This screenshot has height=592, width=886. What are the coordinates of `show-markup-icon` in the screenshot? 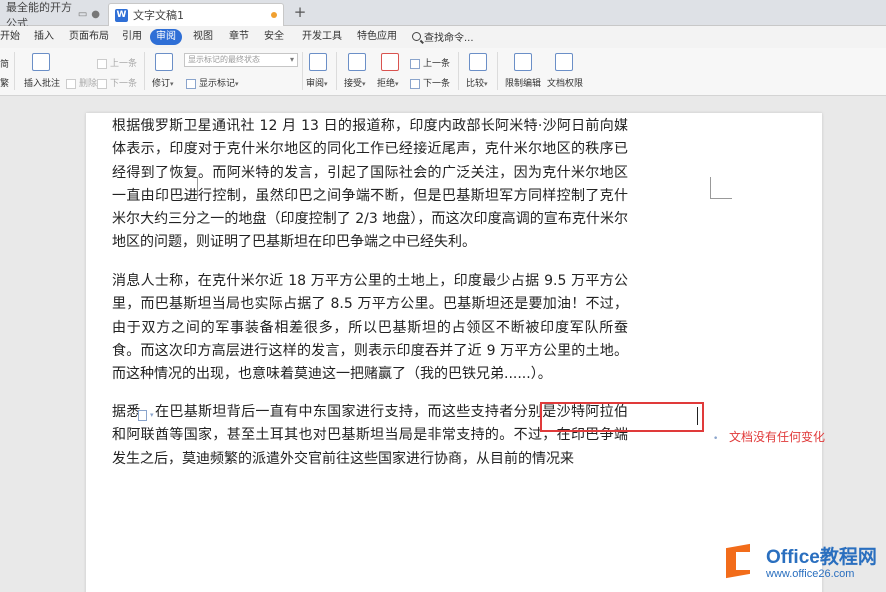 It's located at (191, 83).